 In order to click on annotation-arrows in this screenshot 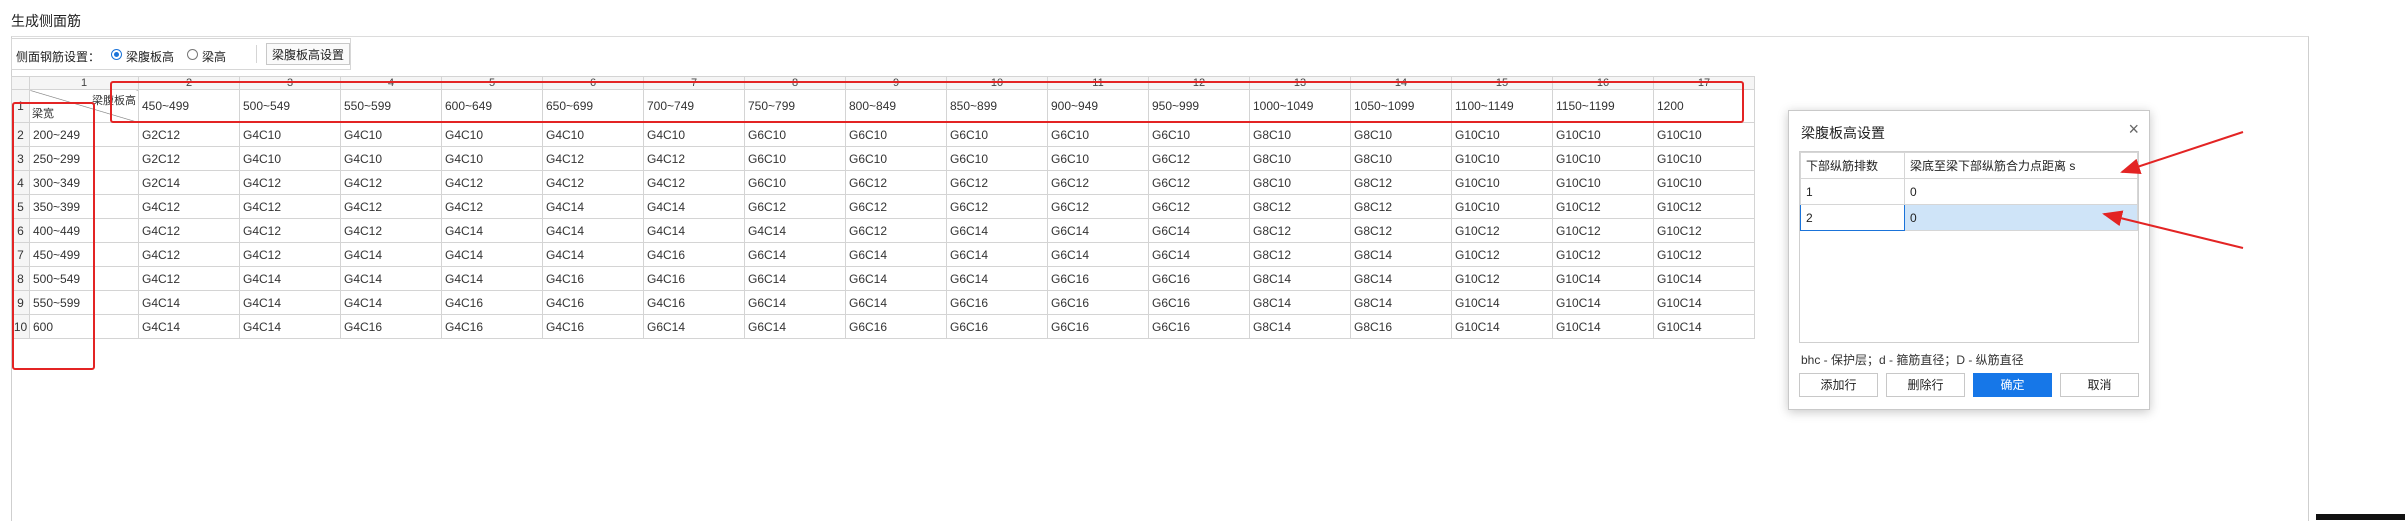, I will do `click(2173, 190)`.